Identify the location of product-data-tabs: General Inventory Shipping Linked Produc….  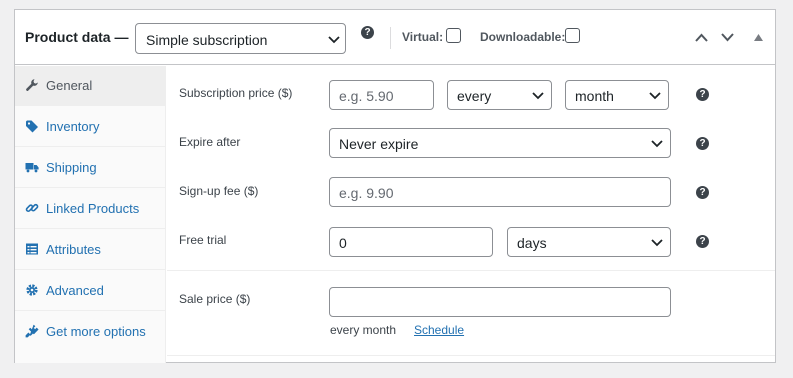
(90, 214).